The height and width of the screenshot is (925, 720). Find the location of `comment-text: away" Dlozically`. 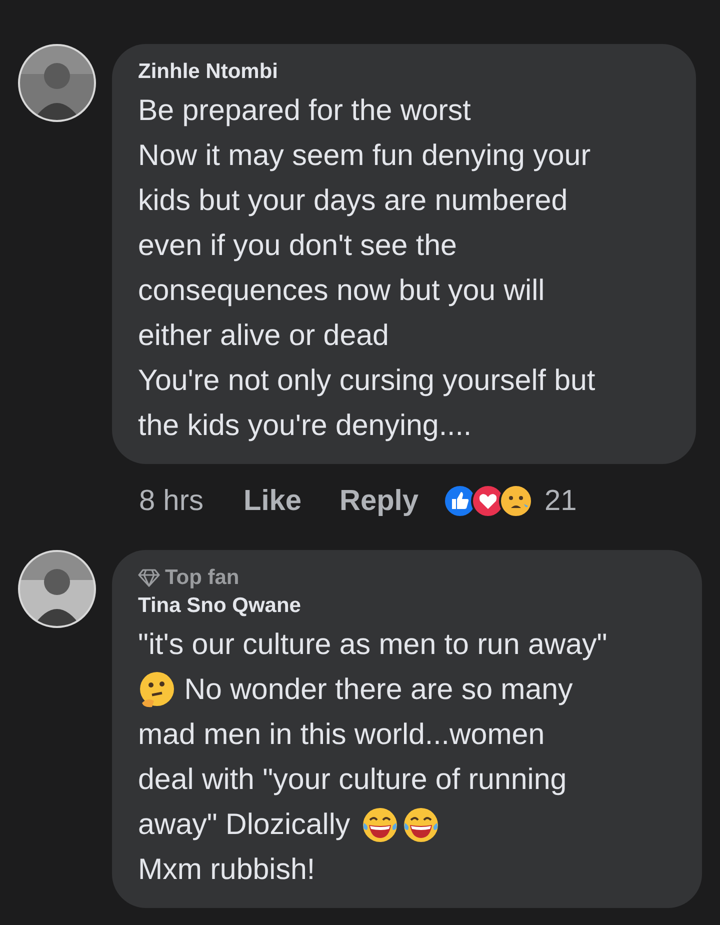

comment-text: away" Dlozically is located at coordinates (245, 825).